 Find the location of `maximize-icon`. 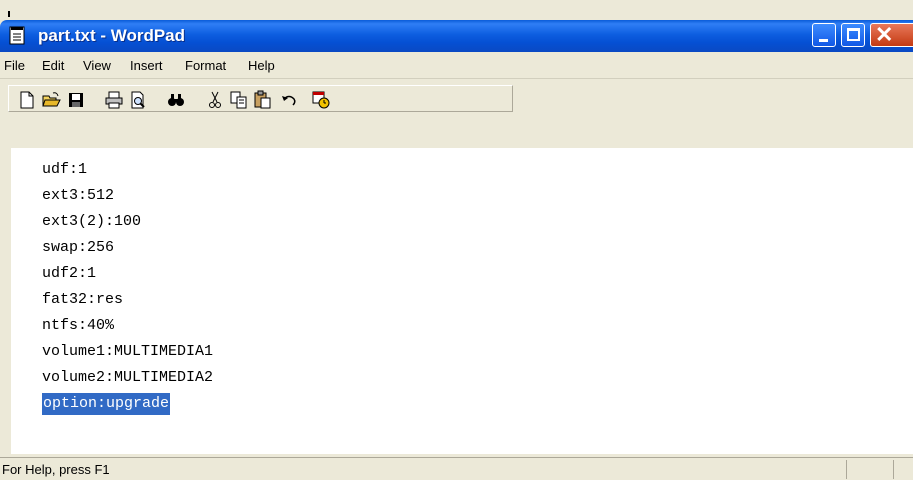

maximize-icon is located at coordinates (853, 34).